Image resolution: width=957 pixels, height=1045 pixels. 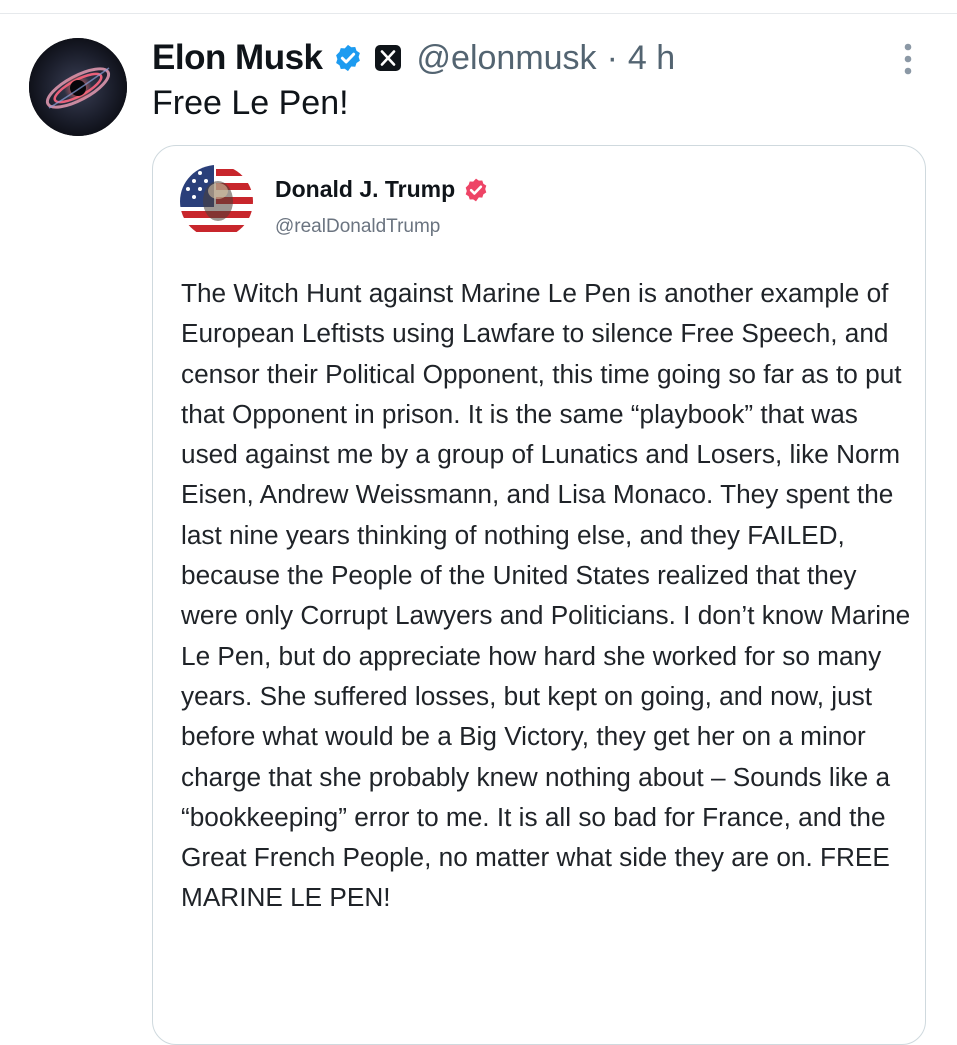 I want to click on top-divider, so click(x=478, y=13).